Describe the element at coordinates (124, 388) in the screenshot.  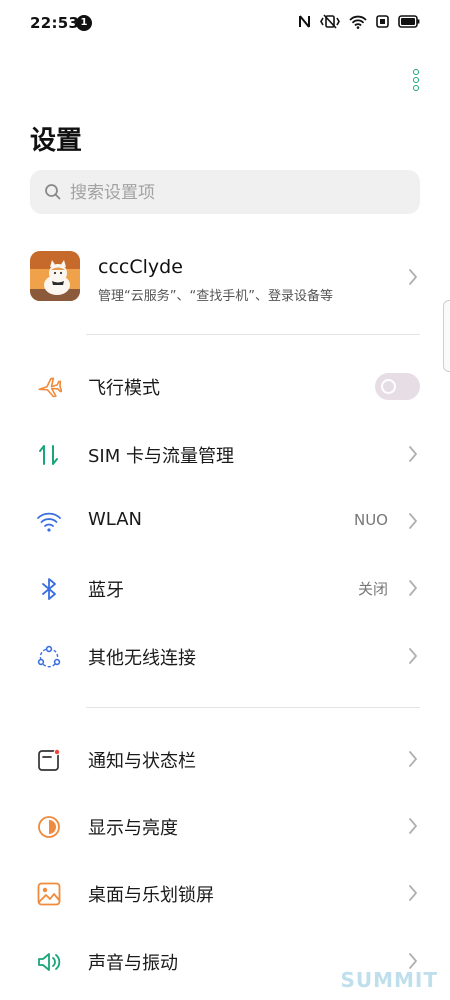
I see `settings-item-label: 飞行模式` at that location.